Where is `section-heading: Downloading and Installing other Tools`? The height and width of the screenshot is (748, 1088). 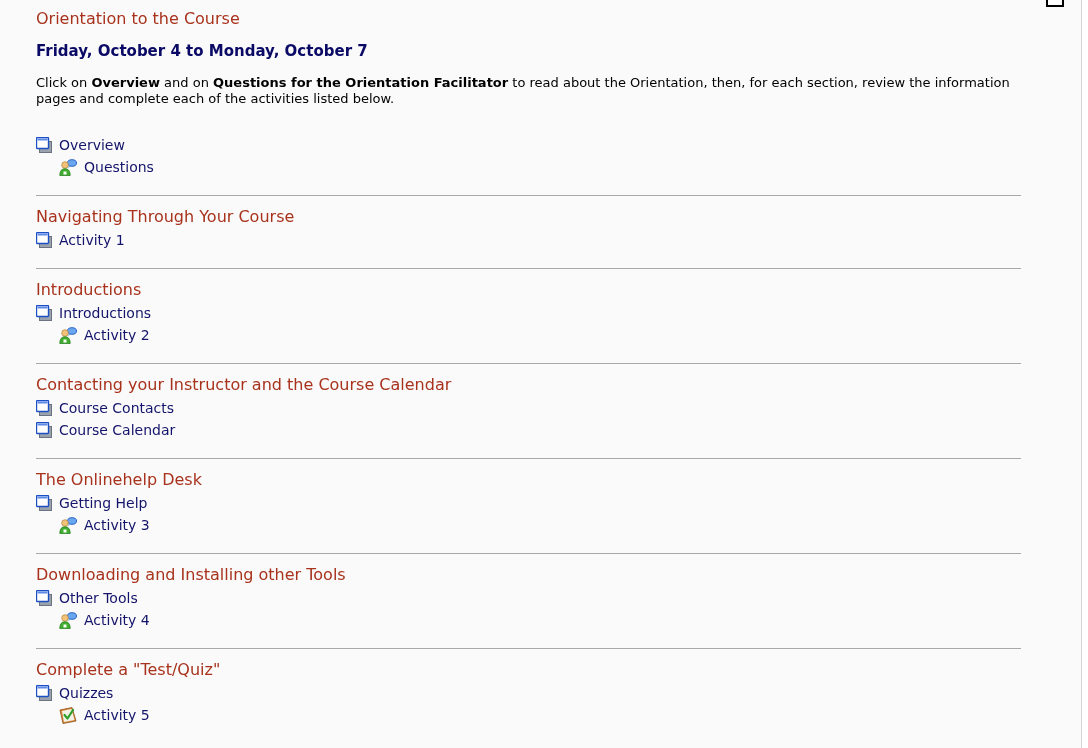 section-heading: Downloading and Installing other Tools is located at coordinates (191, 575).